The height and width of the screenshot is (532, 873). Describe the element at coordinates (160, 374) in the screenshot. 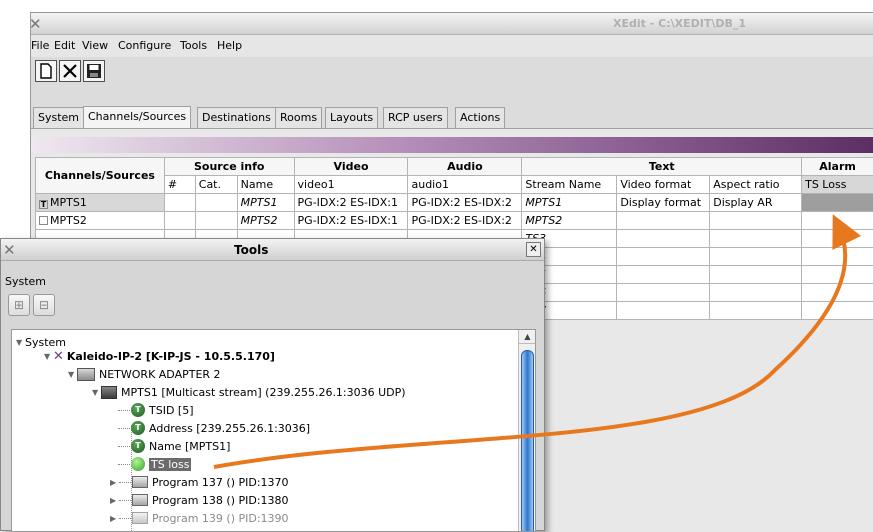

I see `tree-node-label: NETWORK ADAPTER 2` at that location.